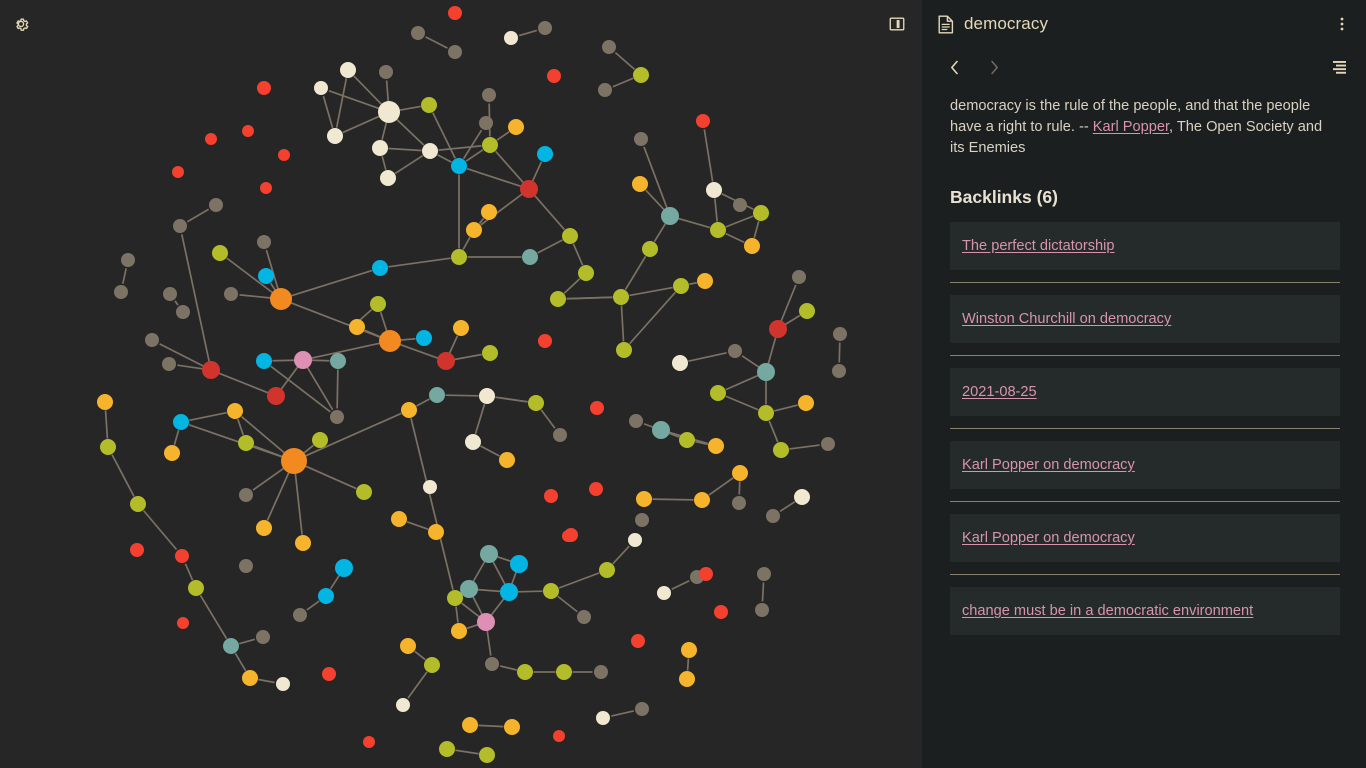 Image resolution: width=1366 pixels, height=768 pixels. I want to click on nav-forward-button, so click(994, 67).